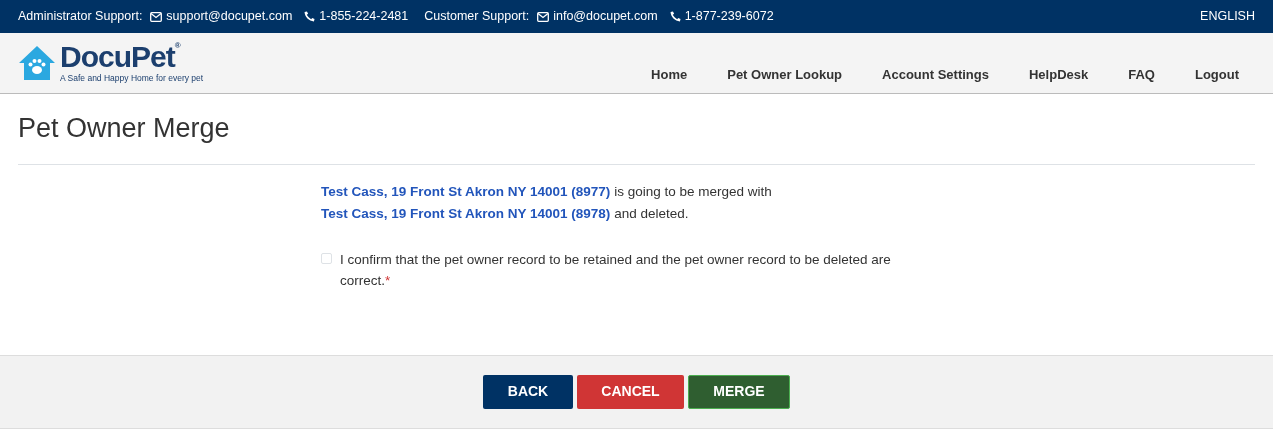 The width and height of the screenshot is (1273, 446). What do you see at coordinates (1227, 16) in the screenshot?
I see `language-selector: ENGLISH` at bounding box center [1227, 16].